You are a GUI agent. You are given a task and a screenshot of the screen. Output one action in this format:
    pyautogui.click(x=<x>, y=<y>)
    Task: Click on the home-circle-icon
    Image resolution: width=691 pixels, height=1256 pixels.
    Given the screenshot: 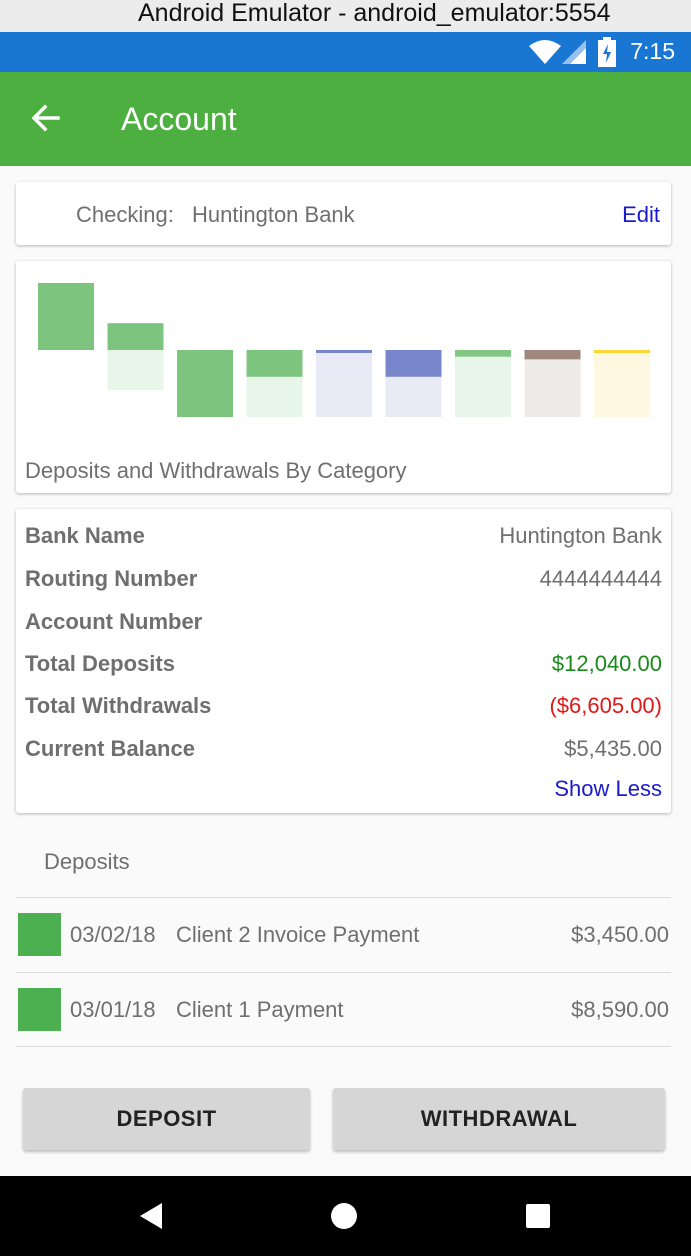 What is the action you would take?
    pyautogui.click(x=344, y=1216)
    